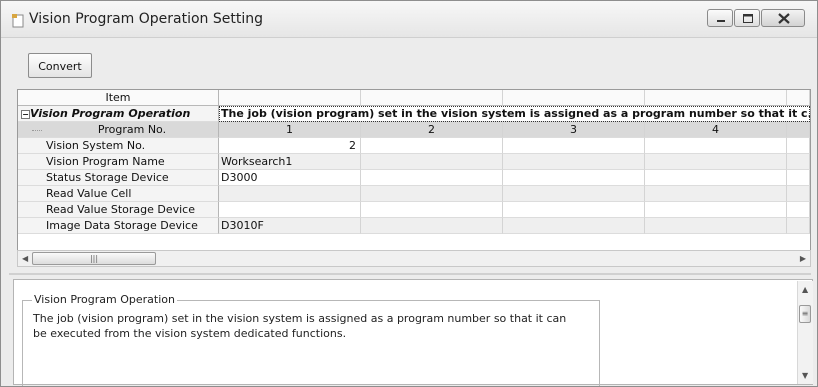 This screenshot has width=818, height=387. I want to click on row-label: Program No., so click(118, 130).